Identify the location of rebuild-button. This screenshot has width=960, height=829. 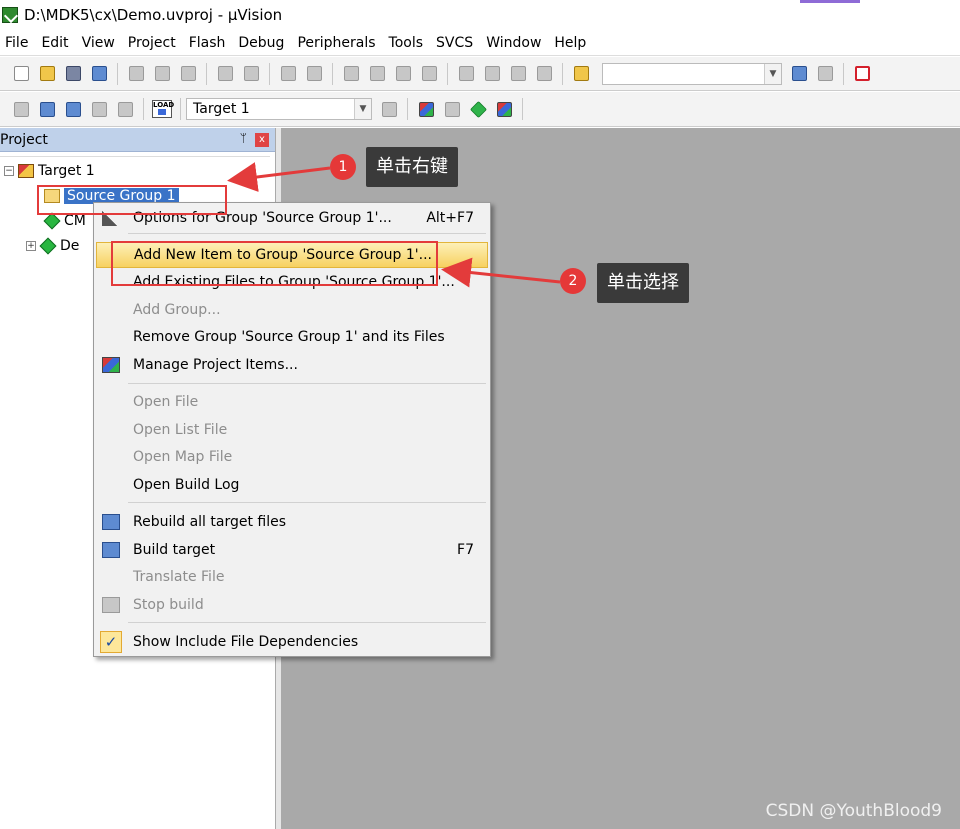
(73, 109).